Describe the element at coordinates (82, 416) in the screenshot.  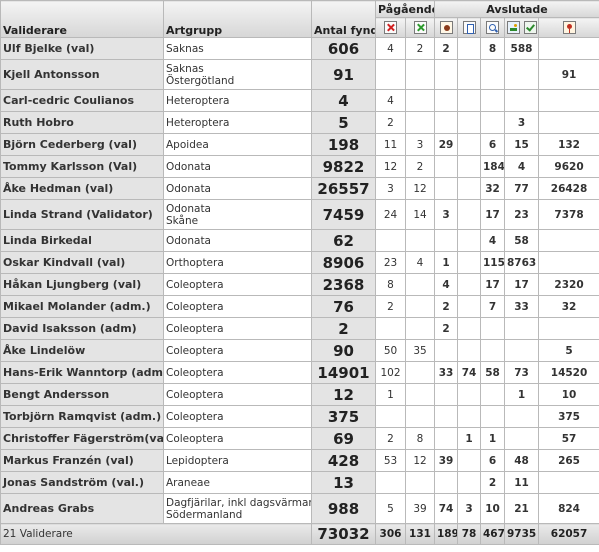
I see `validator-name: Torbjörn Ramqvist (adm.)` at that location.